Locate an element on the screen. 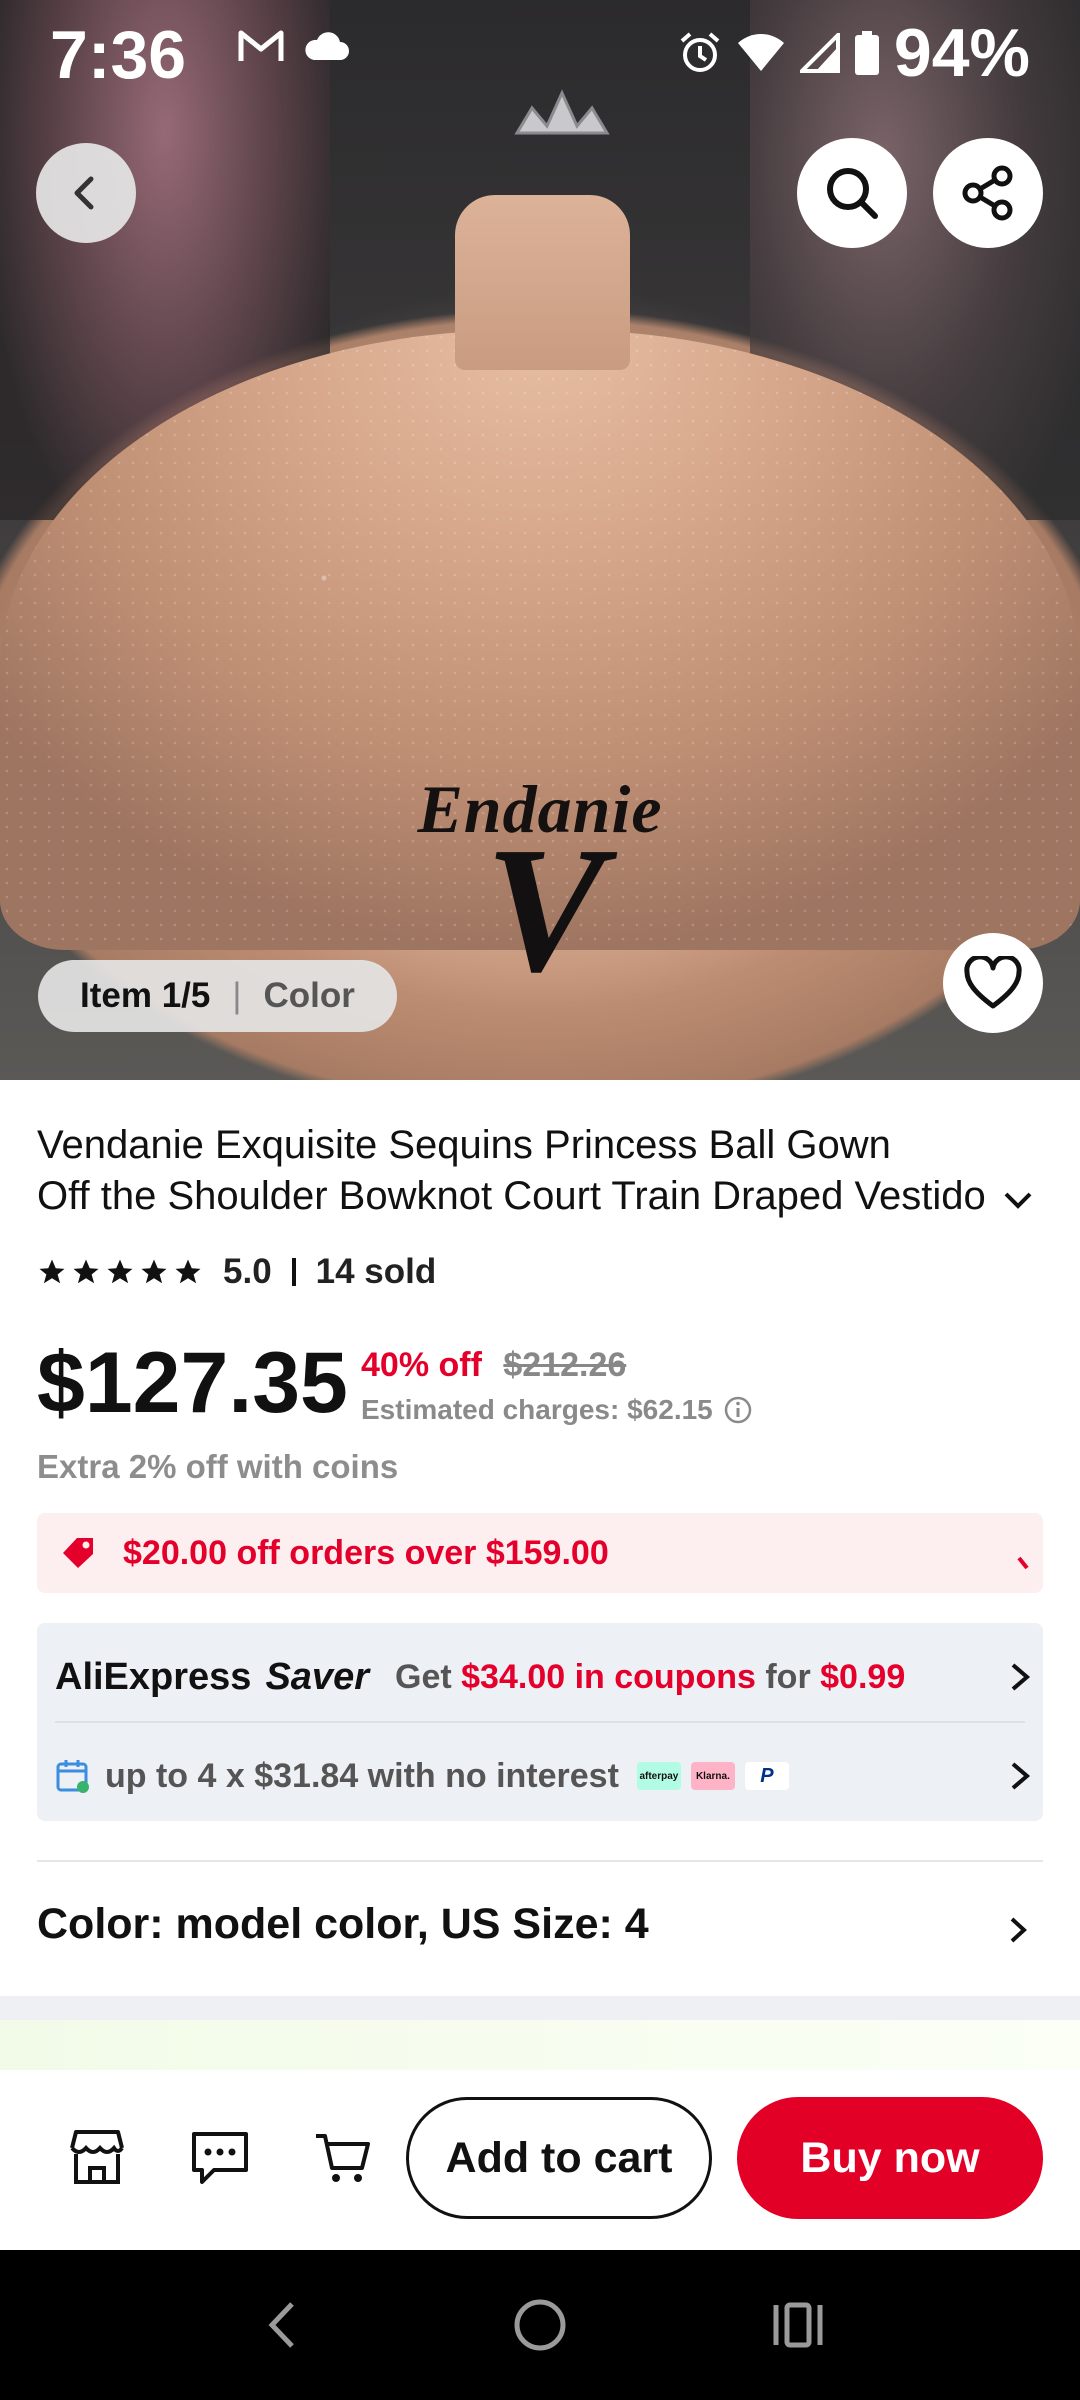  search-icon is located at coordinates (852, 193).